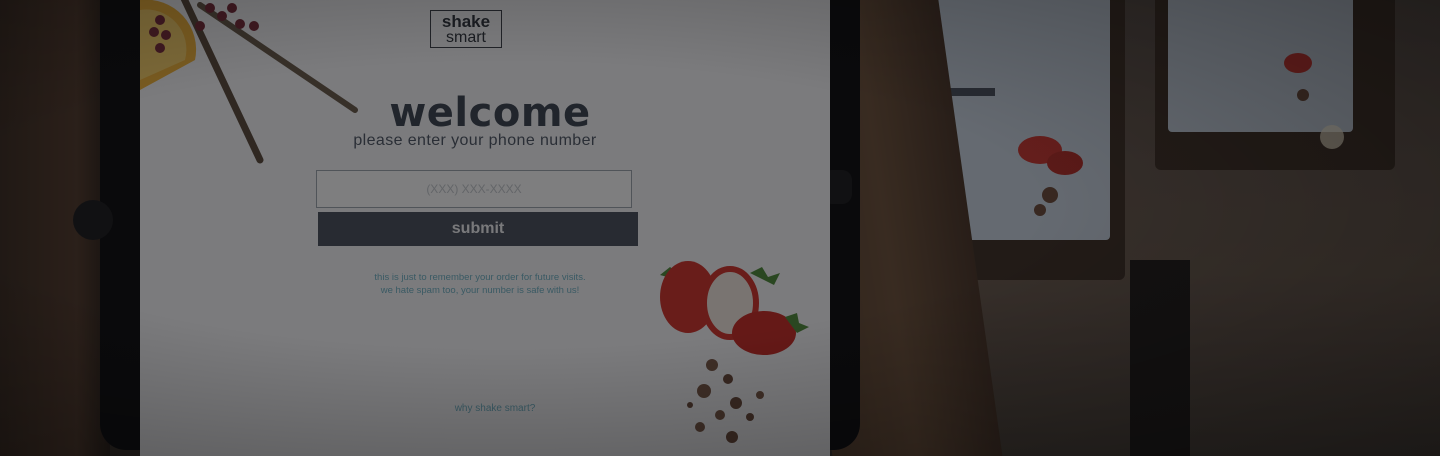 This screenshot has width=1440, height=456. Describe the element at coordinates (725, 401) in the screenshot. I see `chocolate-crumbs-icon` at that location.